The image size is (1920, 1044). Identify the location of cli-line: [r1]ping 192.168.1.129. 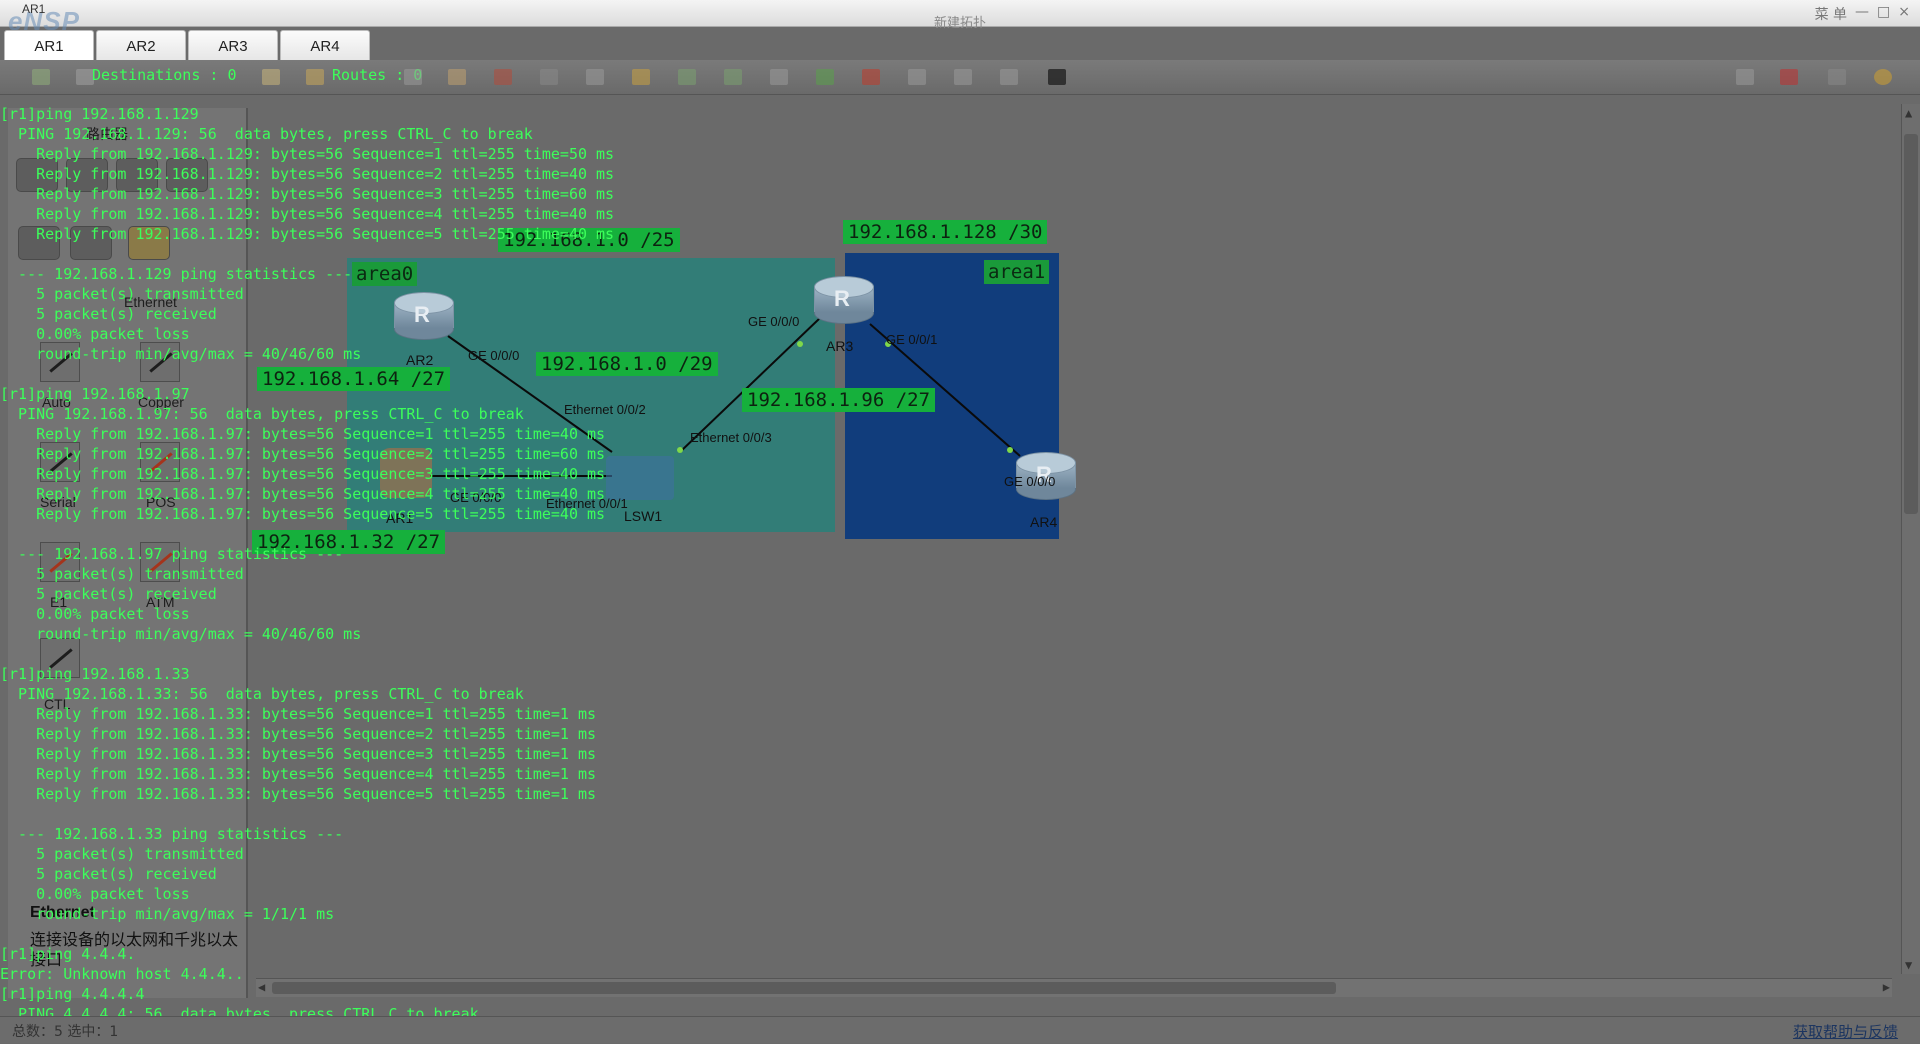
(99, 114).